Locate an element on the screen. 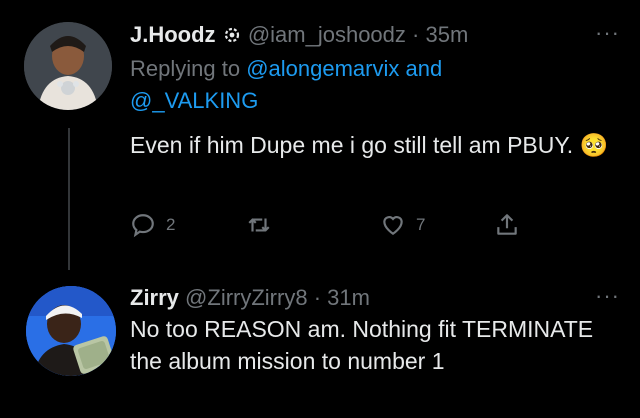 The width and height of the screenshot is (640, 418). replying-prefix: Replying to is located at coordinates (185, 68).